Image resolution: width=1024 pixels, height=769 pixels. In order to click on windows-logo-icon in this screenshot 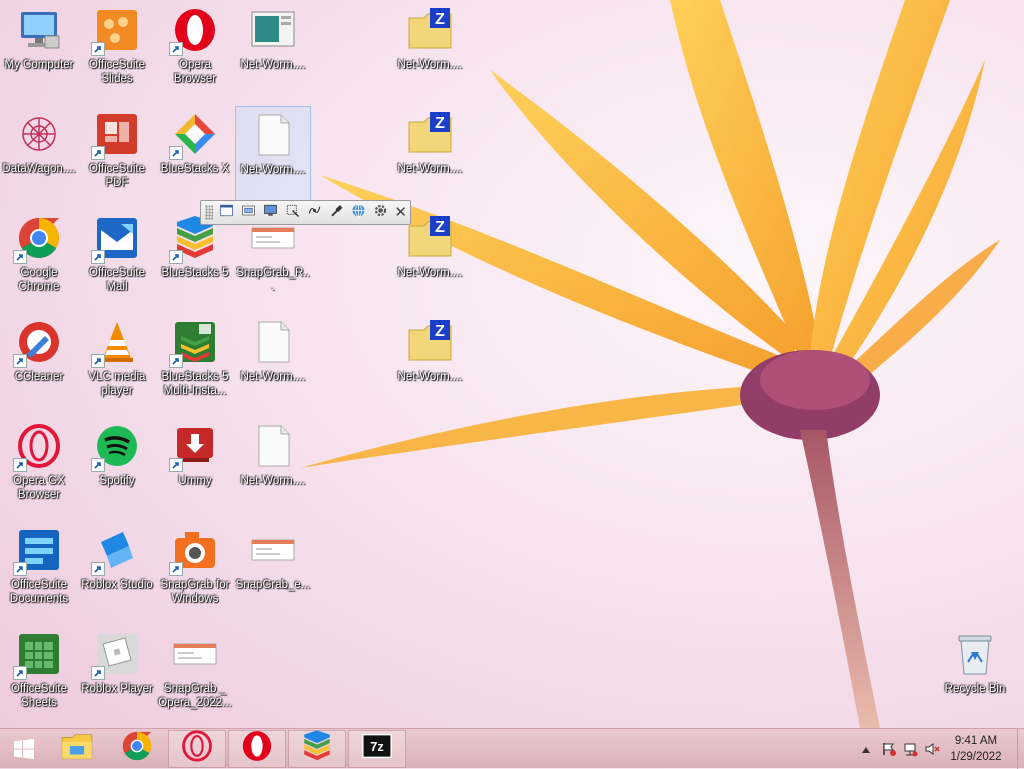, I will do `click(24, 748)`.